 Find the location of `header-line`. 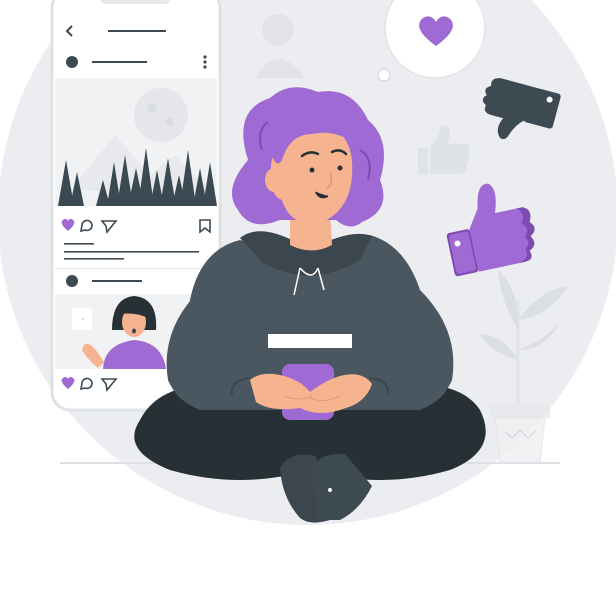

header-line is located at coordinates (137, 31).